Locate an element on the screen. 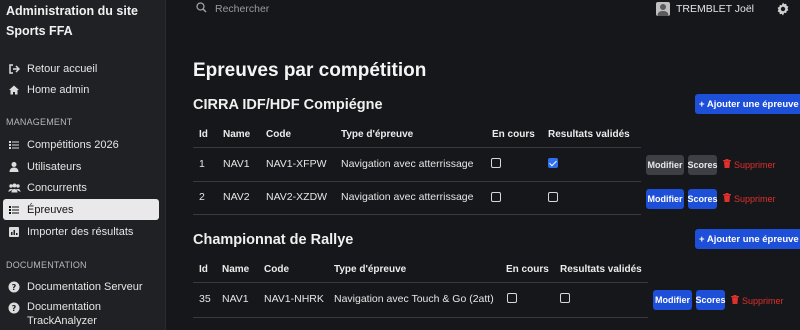 This screenshot has height=330, width=800. user-name: TREMBLET Joël is located at coordinates (715, 9).